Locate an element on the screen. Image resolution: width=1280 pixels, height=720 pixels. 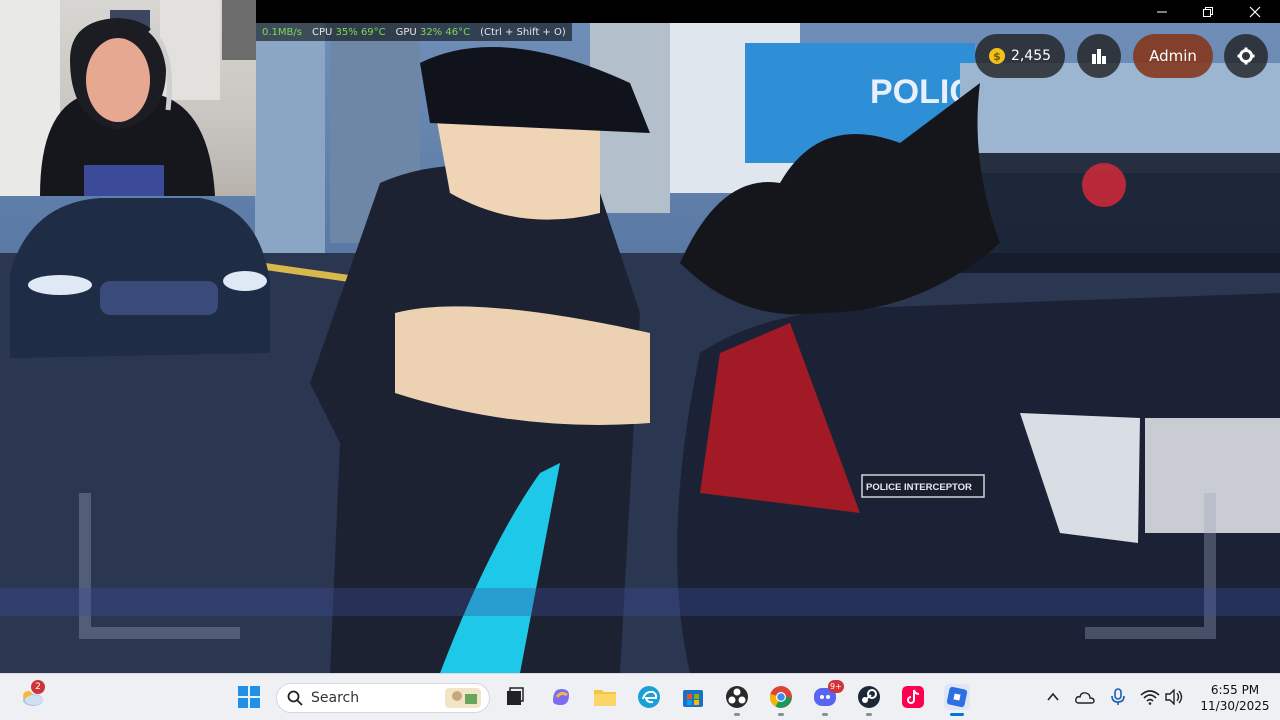
overlay-hotkey: (Ctrl + Shift + O) is located at coordinates (523, 32).